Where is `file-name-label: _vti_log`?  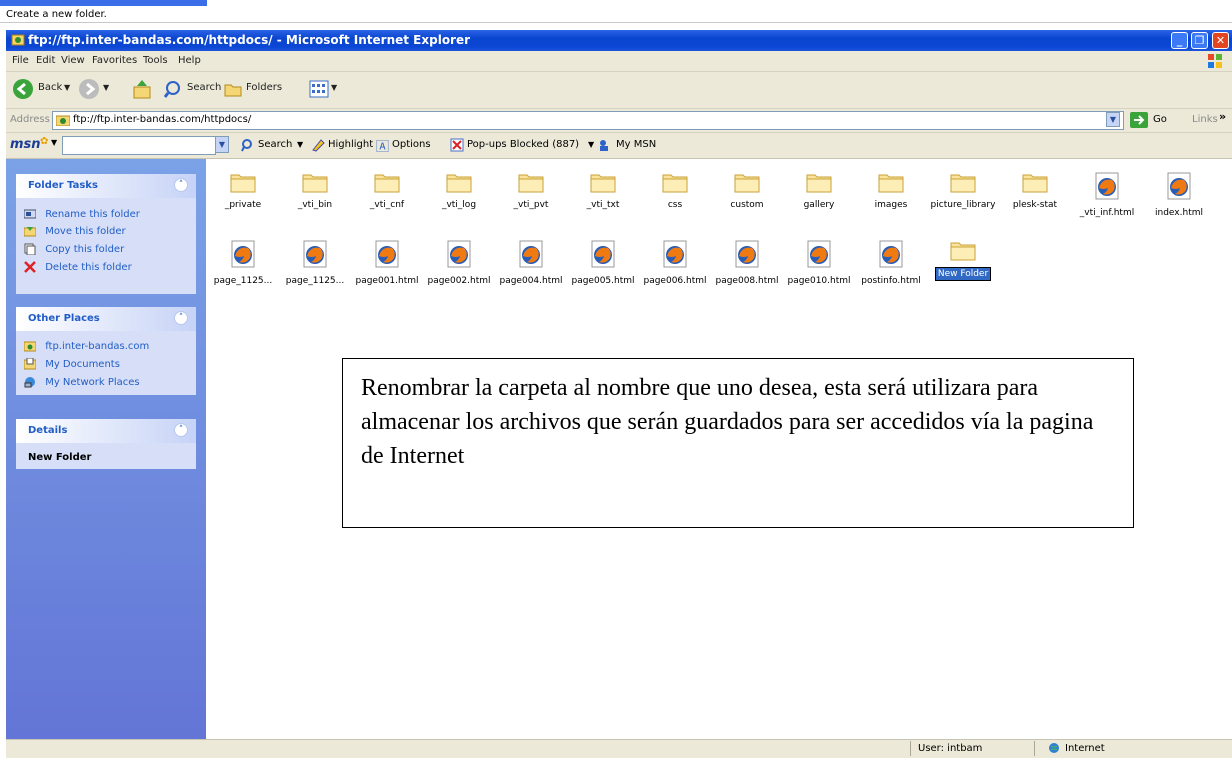 file-name-label: _vti_log is located at coordinates (459, 205).